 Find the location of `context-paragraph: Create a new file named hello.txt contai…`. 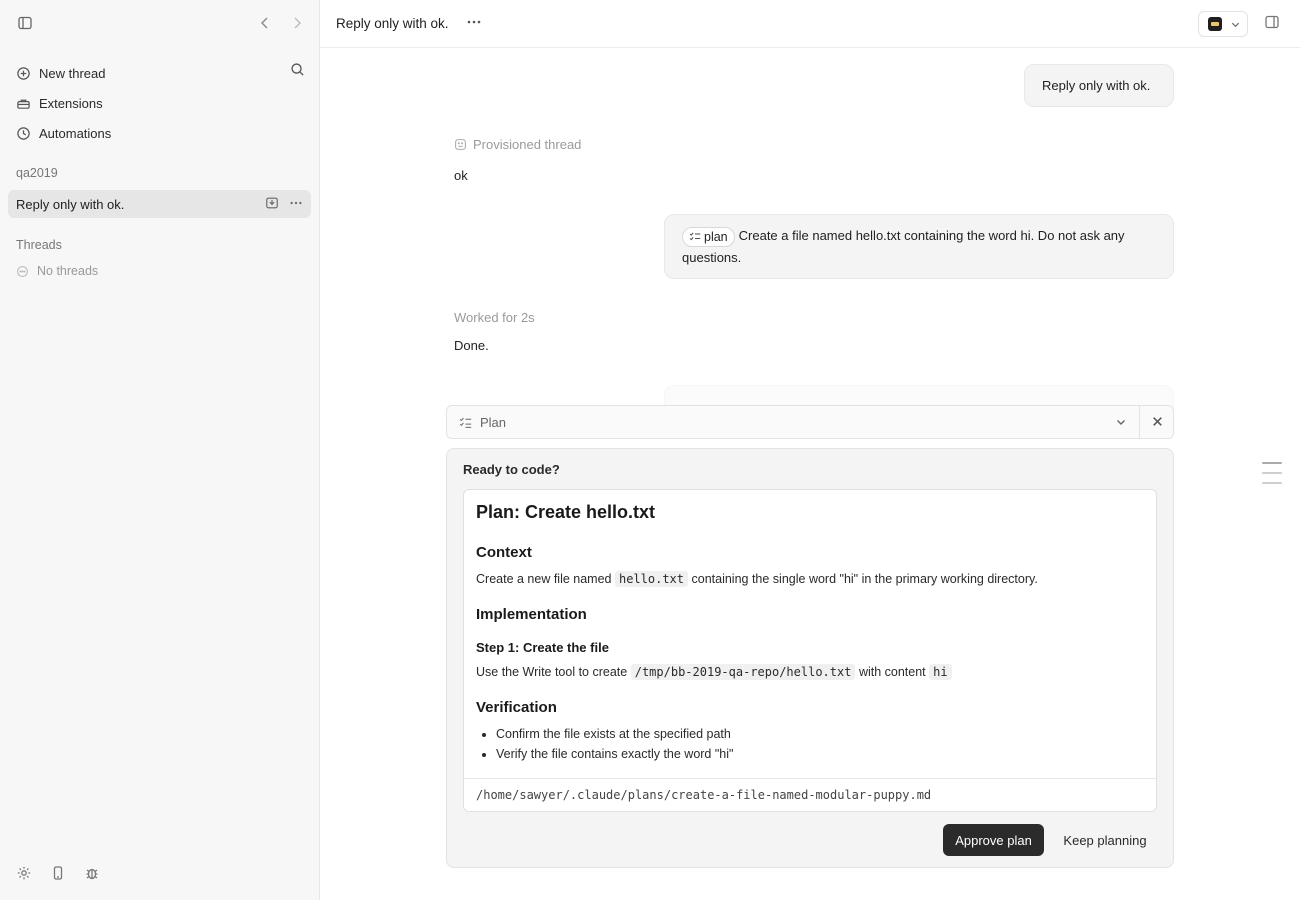

context-paragraph: Create a new file named hello.txt contai… is located at coordinates (757, 579).